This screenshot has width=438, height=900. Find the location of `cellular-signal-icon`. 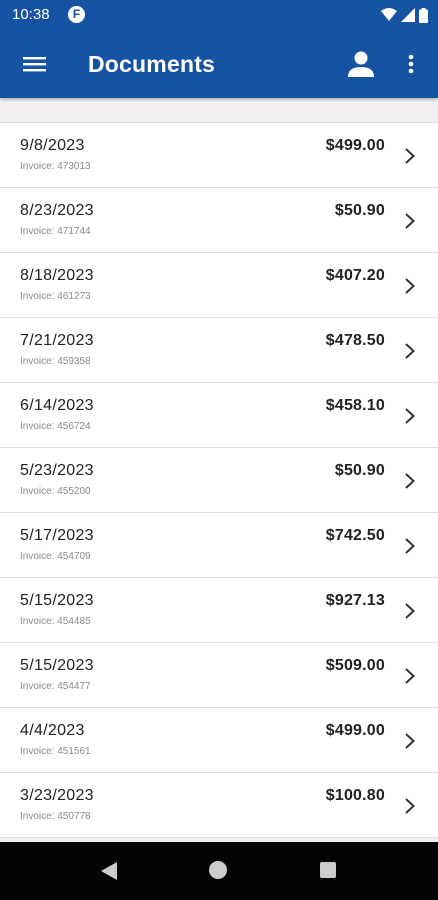

cellular-signal-icon is located at coordinates (408, 15).